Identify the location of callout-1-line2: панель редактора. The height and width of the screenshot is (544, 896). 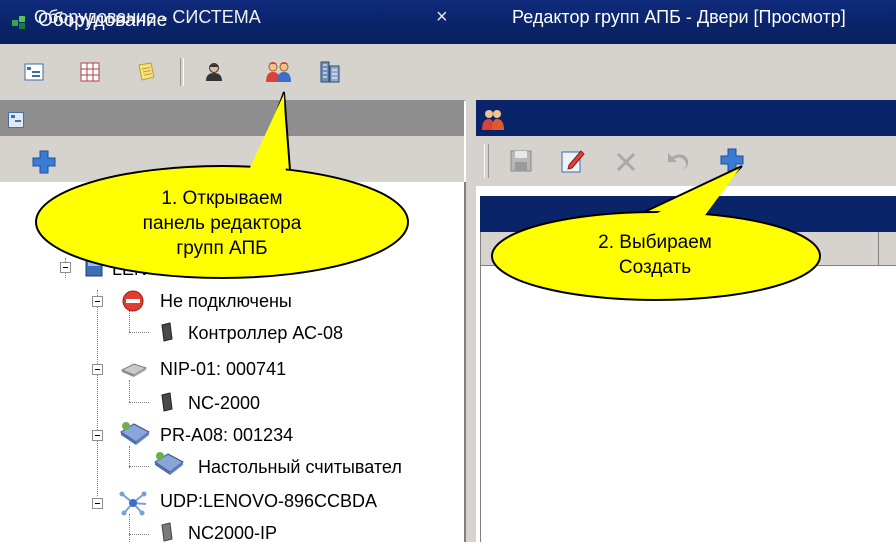
(222, 223).